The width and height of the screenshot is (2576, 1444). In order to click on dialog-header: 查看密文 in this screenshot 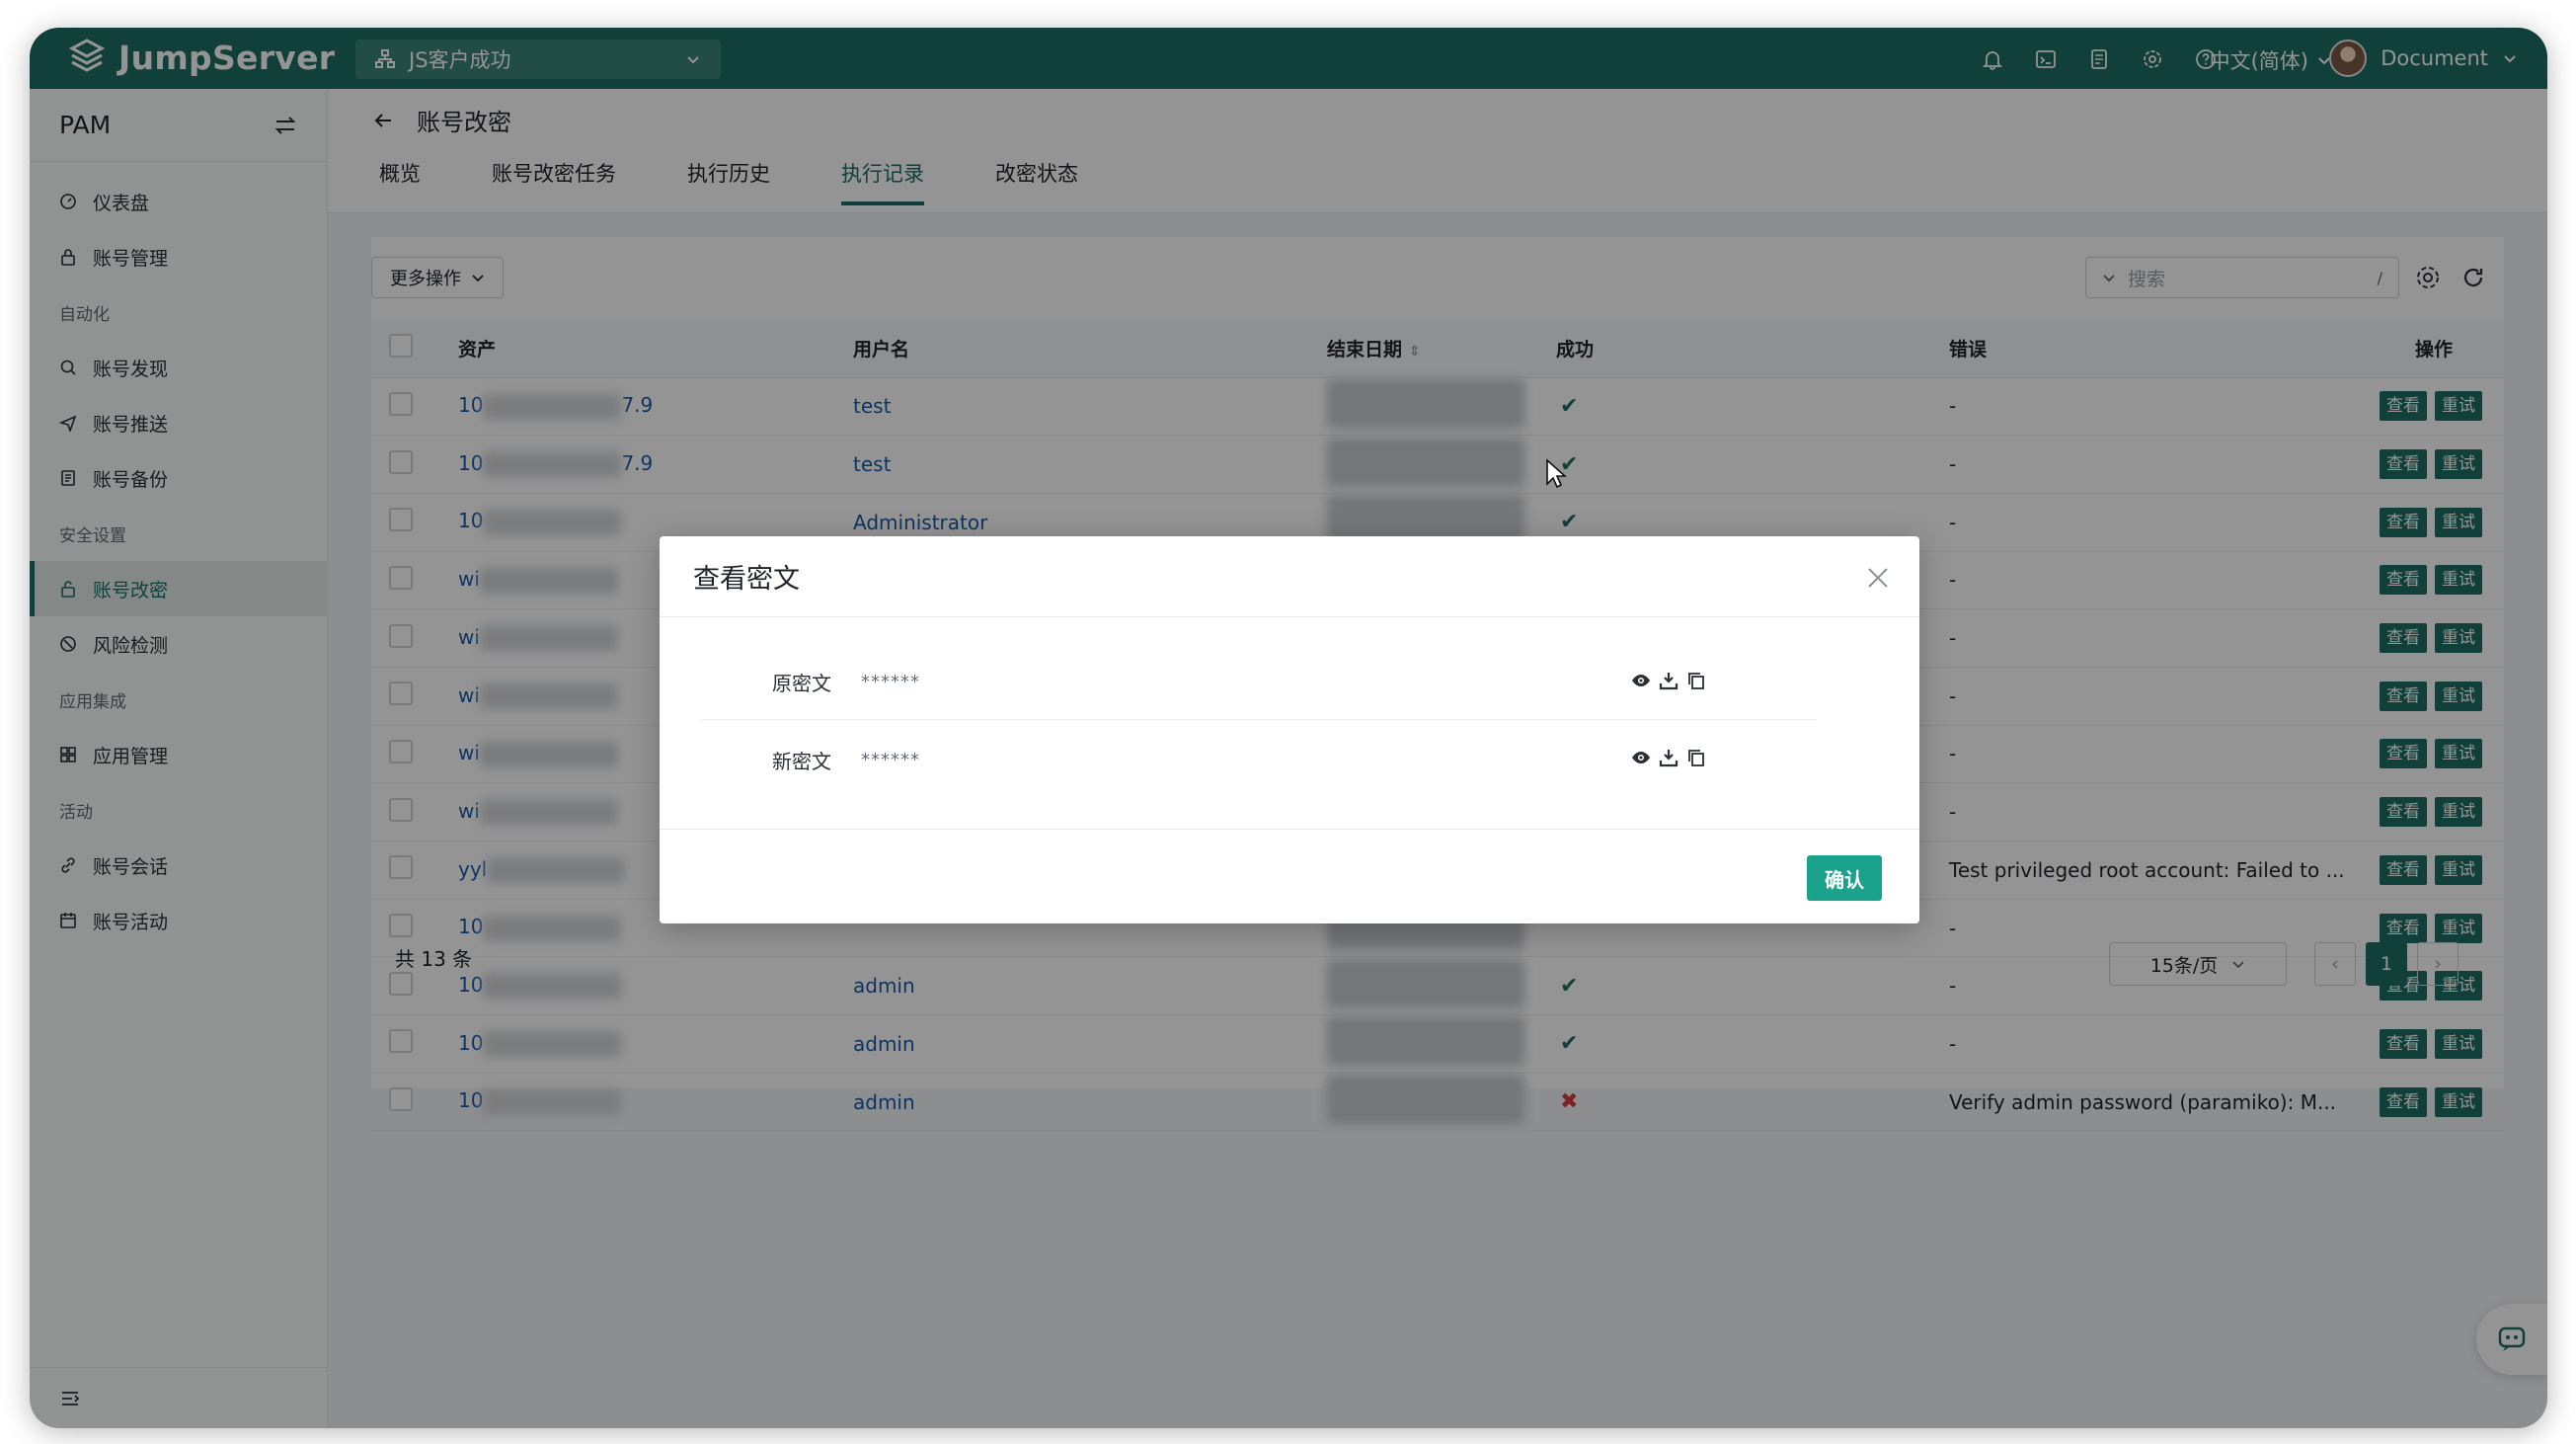, I will do `click(1289, 576)`.